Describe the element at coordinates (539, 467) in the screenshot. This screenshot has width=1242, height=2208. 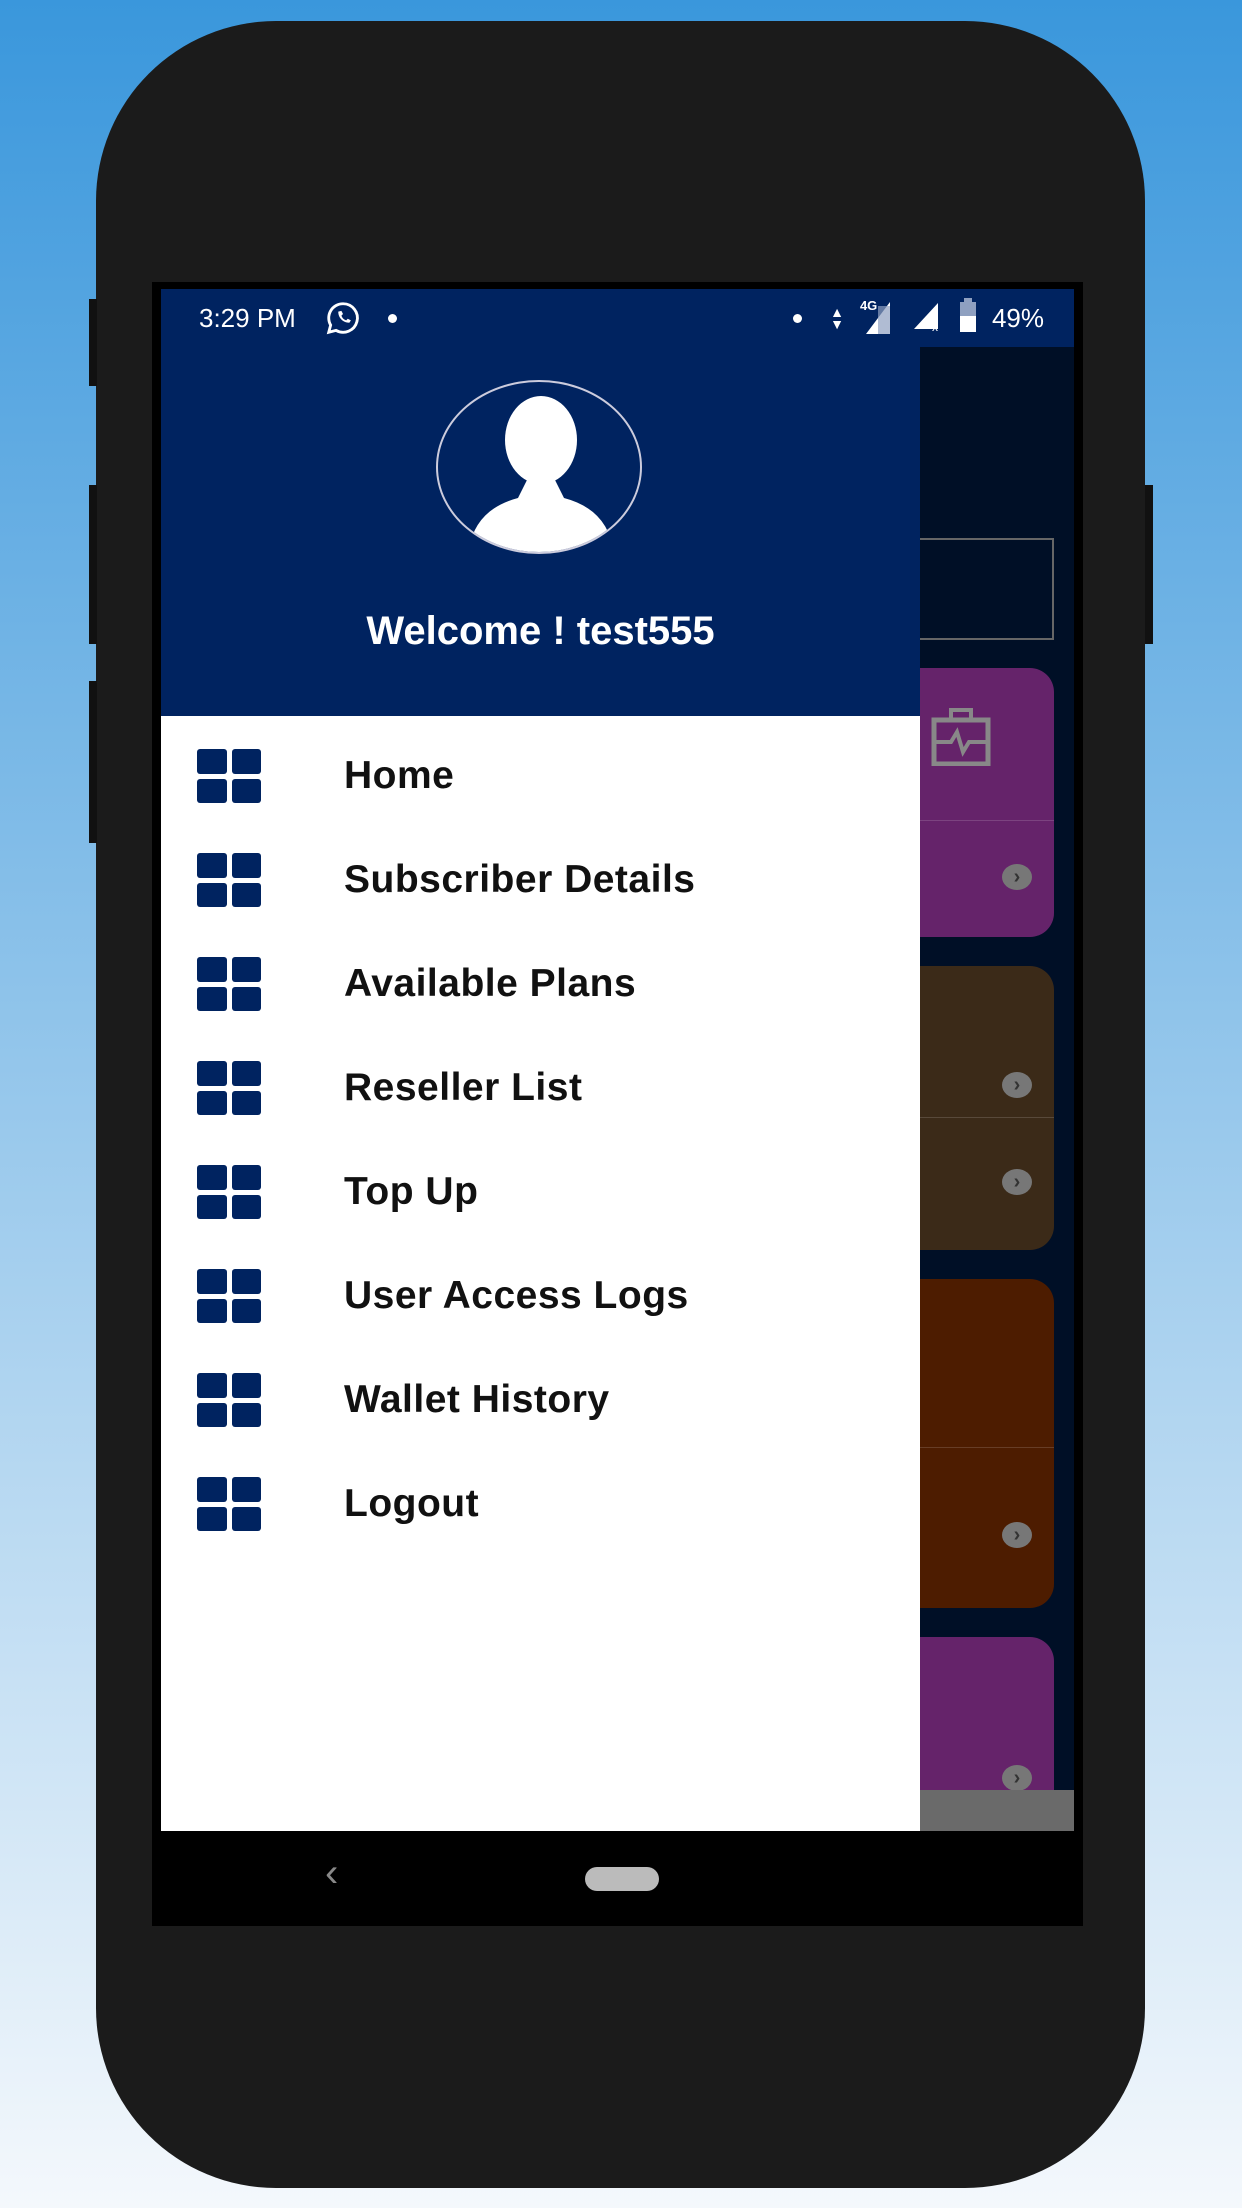
I see `avatar` at that location.